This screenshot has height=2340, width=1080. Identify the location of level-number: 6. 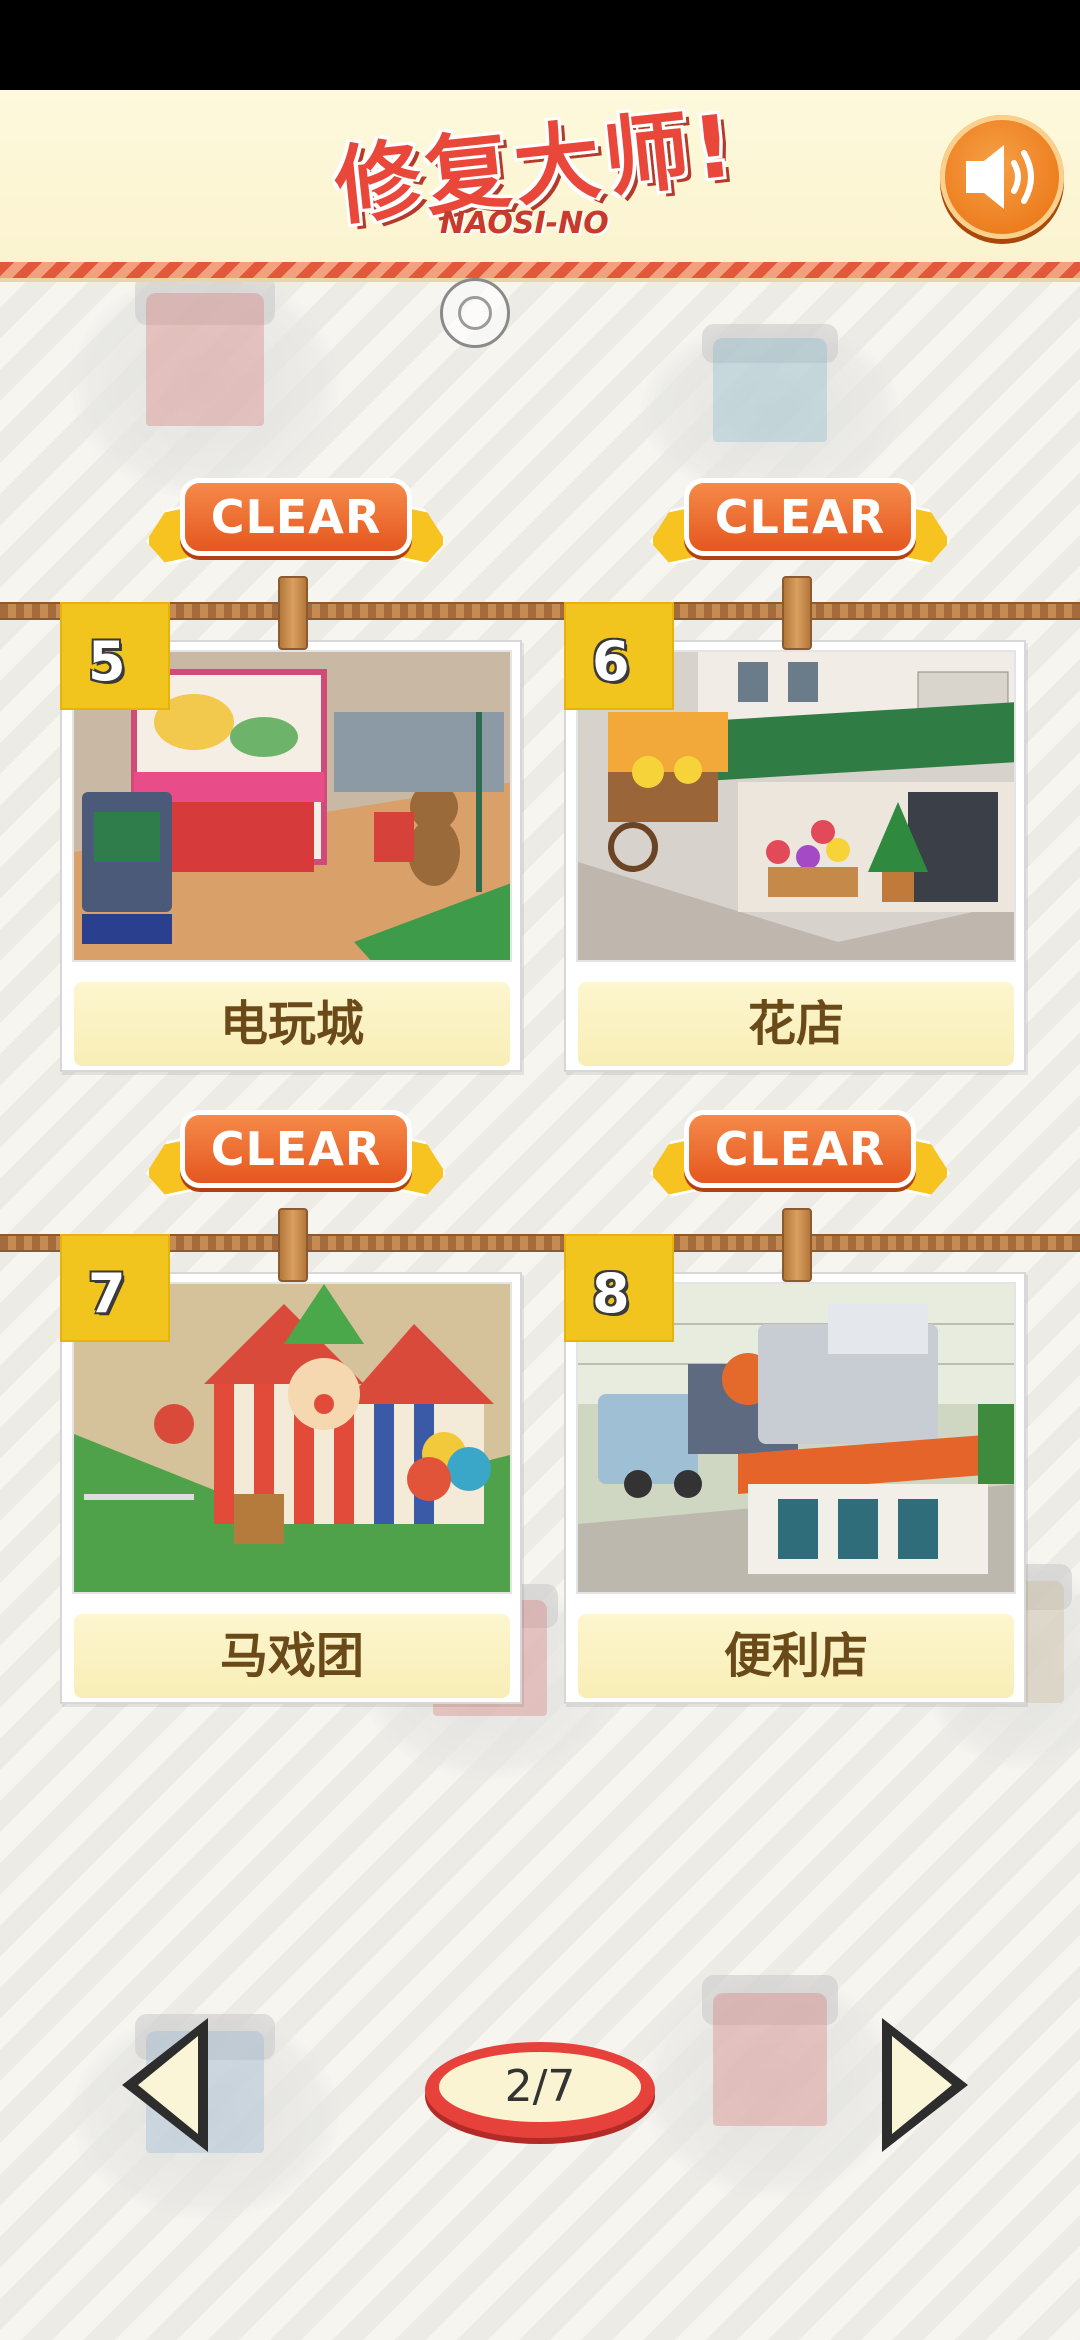
(611, 661).